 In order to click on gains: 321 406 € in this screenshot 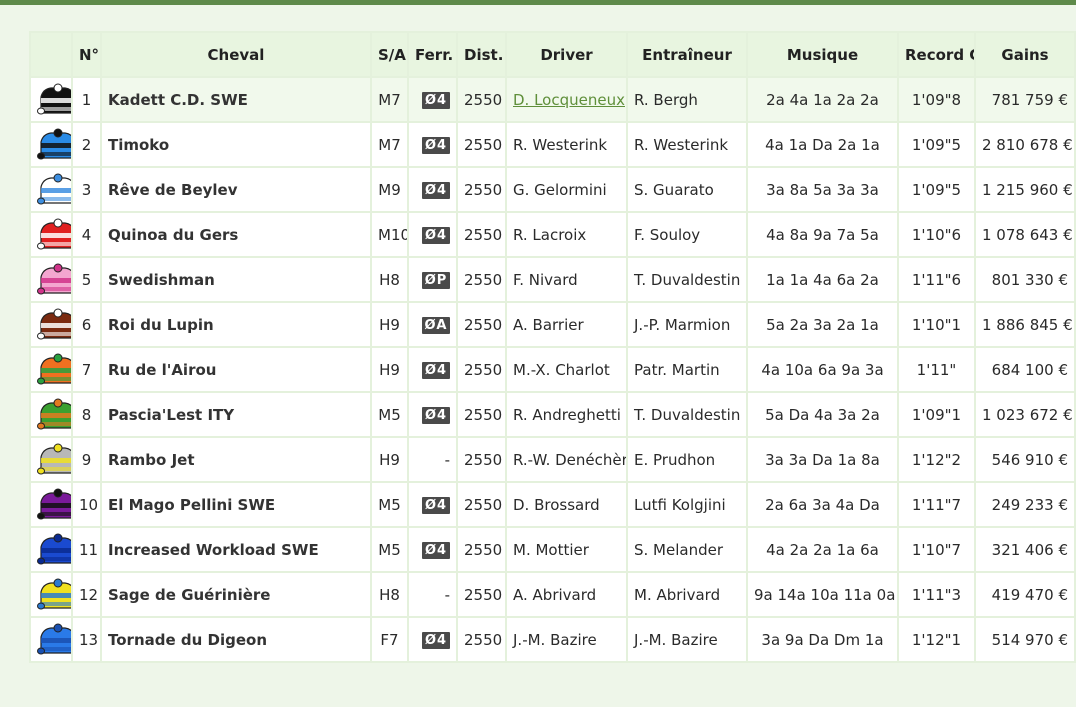, I will do `click(1025, 549)`.